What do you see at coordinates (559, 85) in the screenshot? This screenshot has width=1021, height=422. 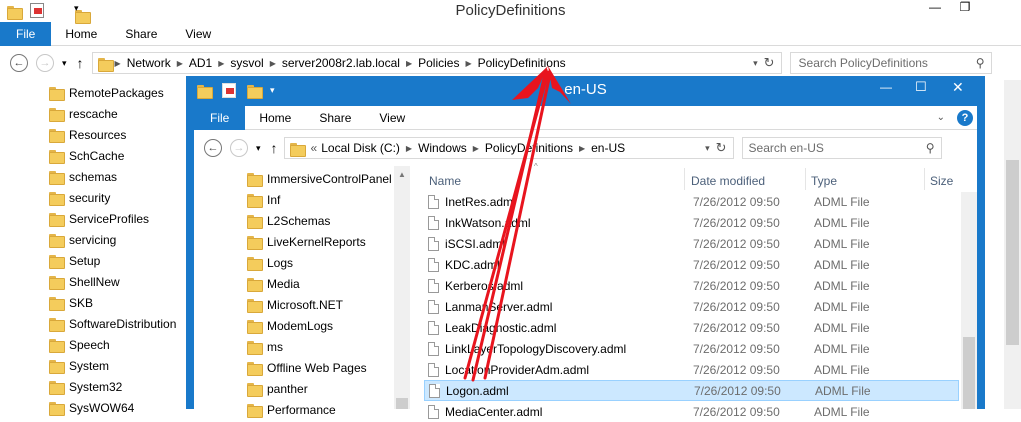 I see `arrow-head-right` at bounding box center [559, 85].